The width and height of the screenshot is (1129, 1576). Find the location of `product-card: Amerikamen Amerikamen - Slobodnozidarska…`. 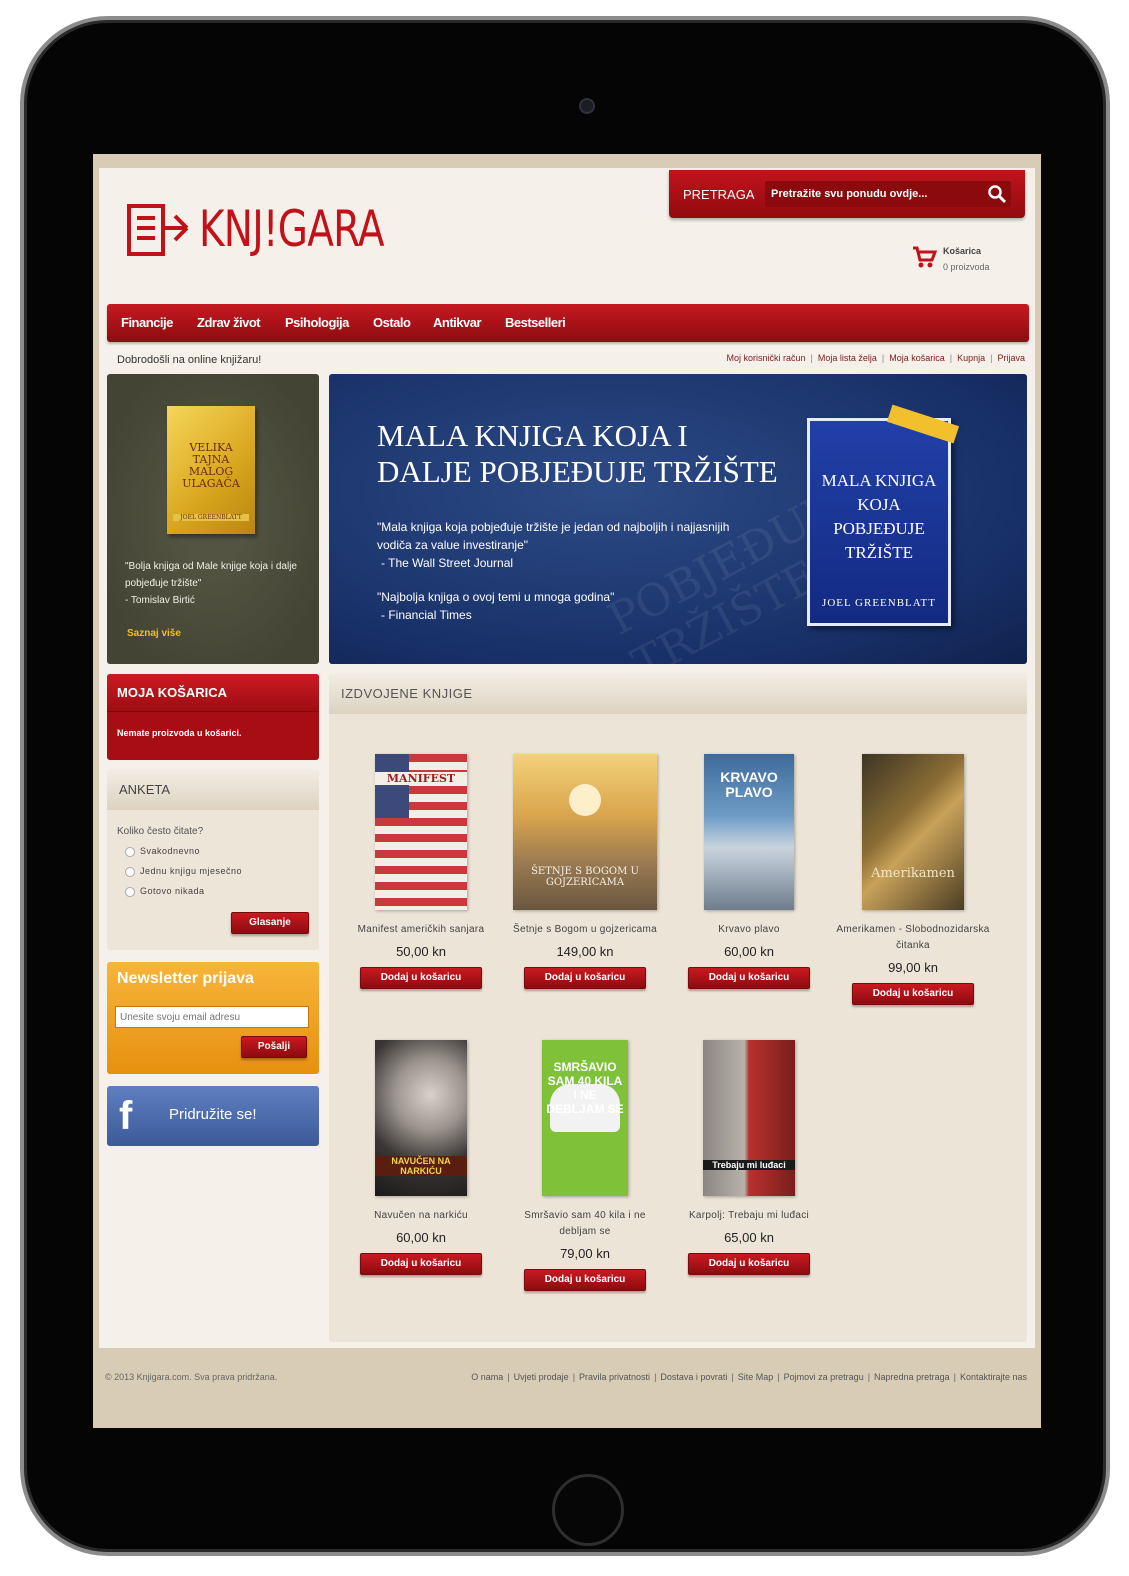

product-card: Amerikamen Amerikamen - Slobodnozidarska… is located at coordinates (913, 879).